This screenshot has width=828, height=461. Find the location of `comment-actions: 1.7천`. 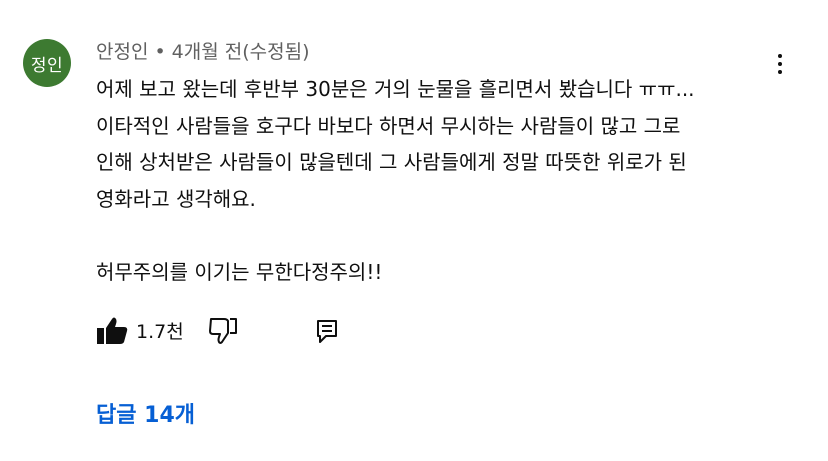

comment-actions: 1.7천 is located at coordinates (246, 331).